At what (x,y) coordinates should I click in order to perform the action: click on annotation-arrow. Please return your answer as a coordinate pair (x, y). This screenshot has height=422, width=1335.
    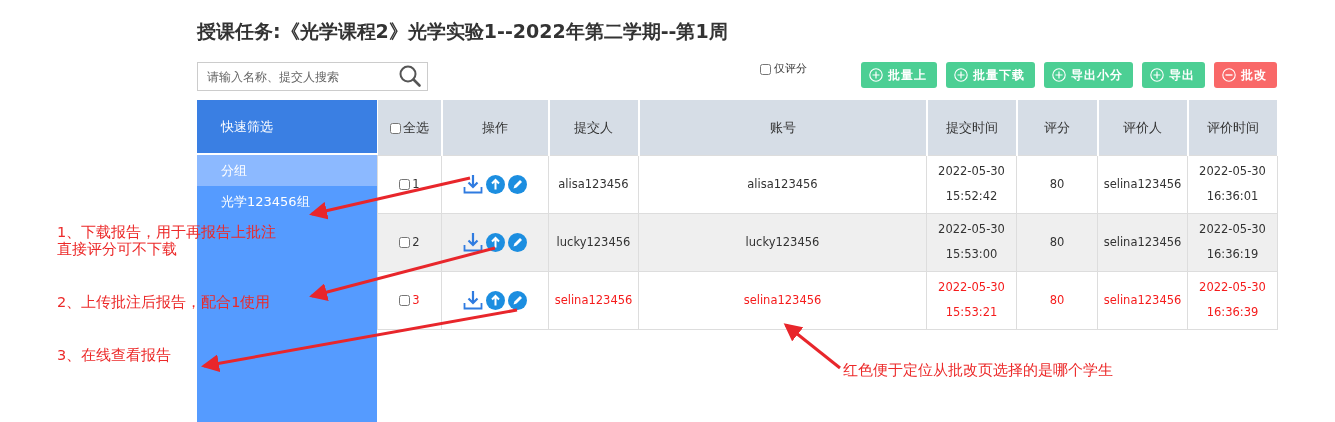
    Looking at the image, I should click on (812, 346).